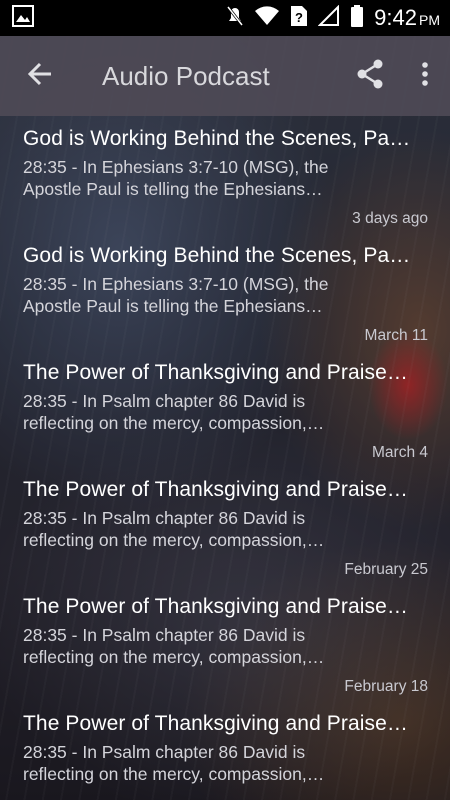  I want to click on page-title: Audio Podcast, so click(186, 75).